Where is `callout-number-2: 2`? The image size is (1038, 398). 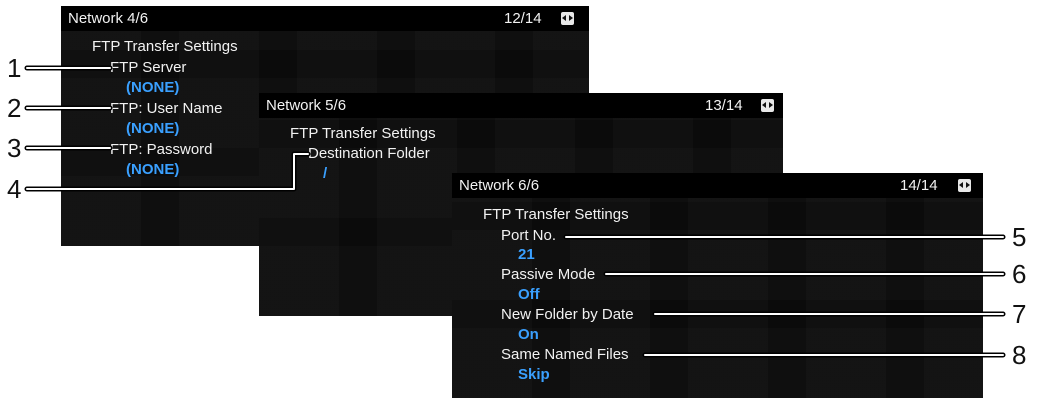 callout-number-2: 2 is located at coordinates (14, 108).